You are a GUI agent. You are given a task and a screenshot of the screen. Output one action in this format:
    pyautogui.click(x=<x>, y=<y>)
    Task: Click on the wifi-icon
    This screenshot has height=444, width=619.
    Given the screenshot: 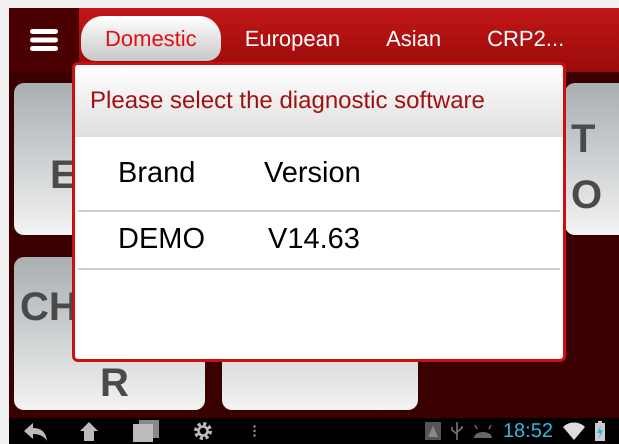 What is the action you would take?
    pyautogui.click(x=574, y=431)
    